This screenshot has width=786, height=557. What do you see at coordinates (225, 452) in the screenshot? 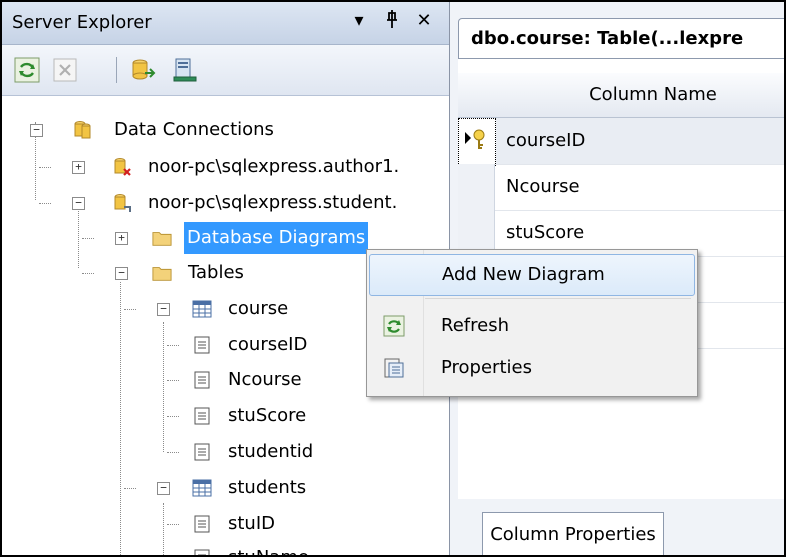
I see `tree-node-column: studentid` at bounding box center [225, 452].